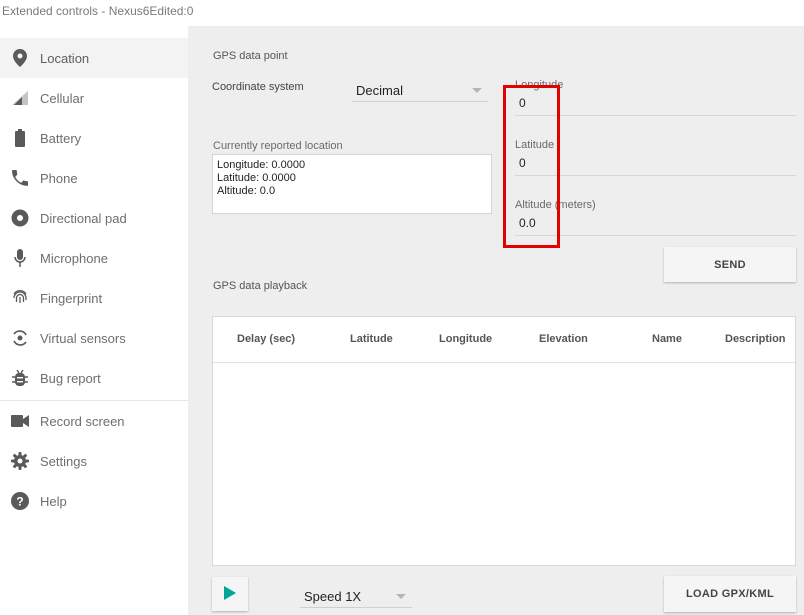 Image resolution: width=804 pixels, height=615 pixels. Describe the element at coordinates (20, 298) in the screenshot. I see `fingerprint-icon` at that location.